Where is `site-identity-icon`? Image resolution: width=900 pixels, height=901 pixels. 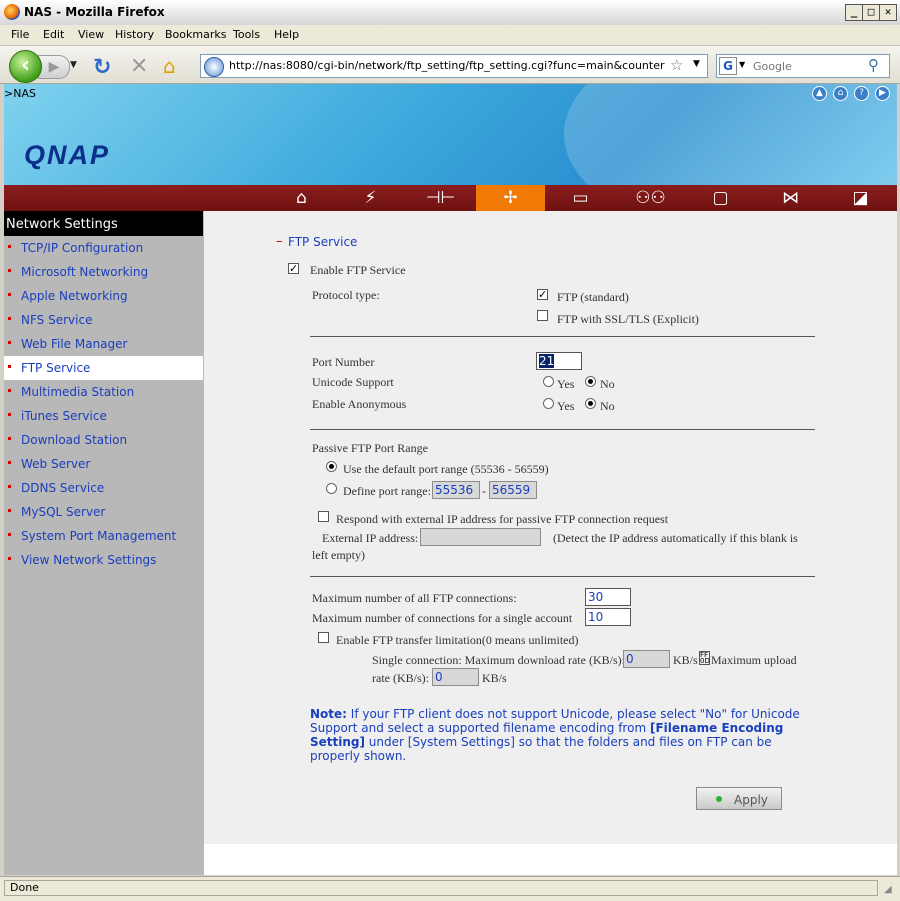 site-identity-icon is located at coordinates (214, 67).